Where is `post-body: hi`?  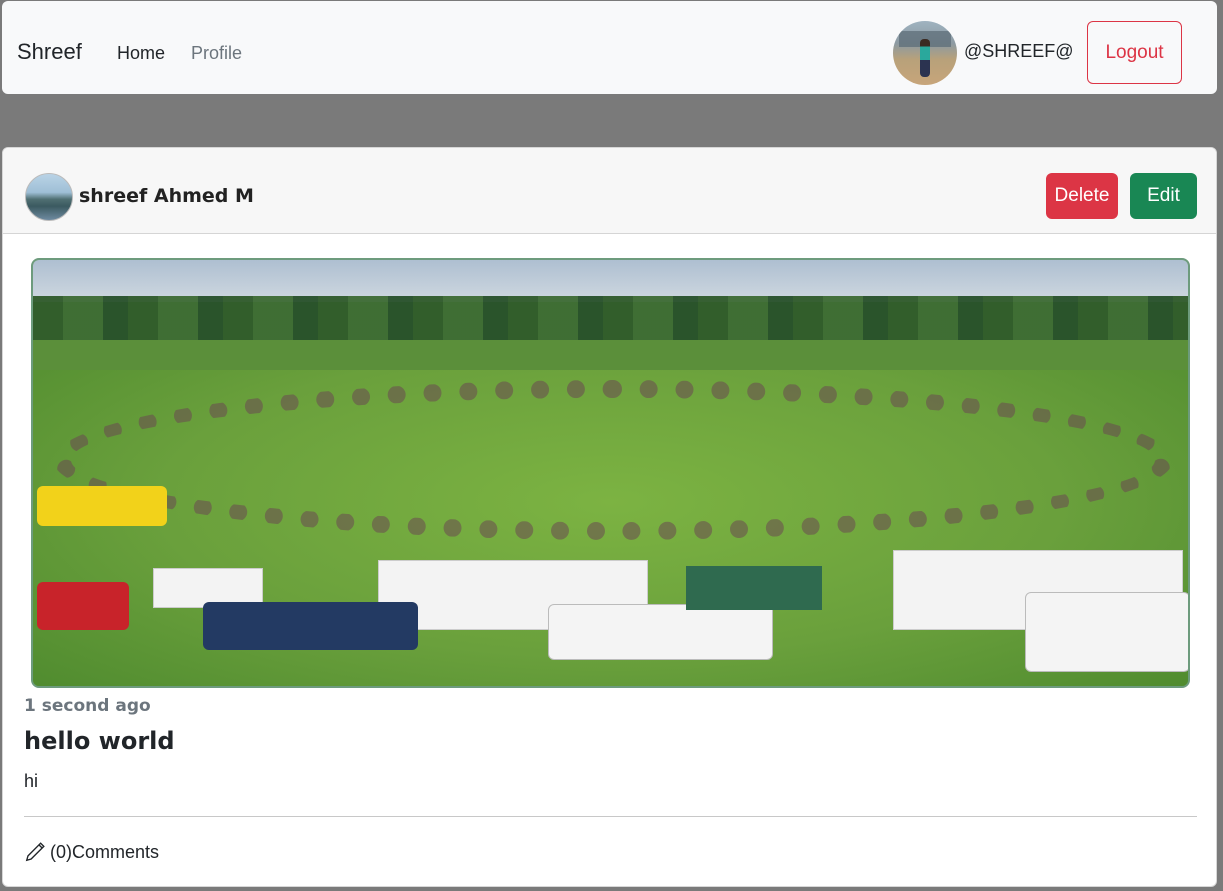
post-body: hi is located at coordinates (31, 781).